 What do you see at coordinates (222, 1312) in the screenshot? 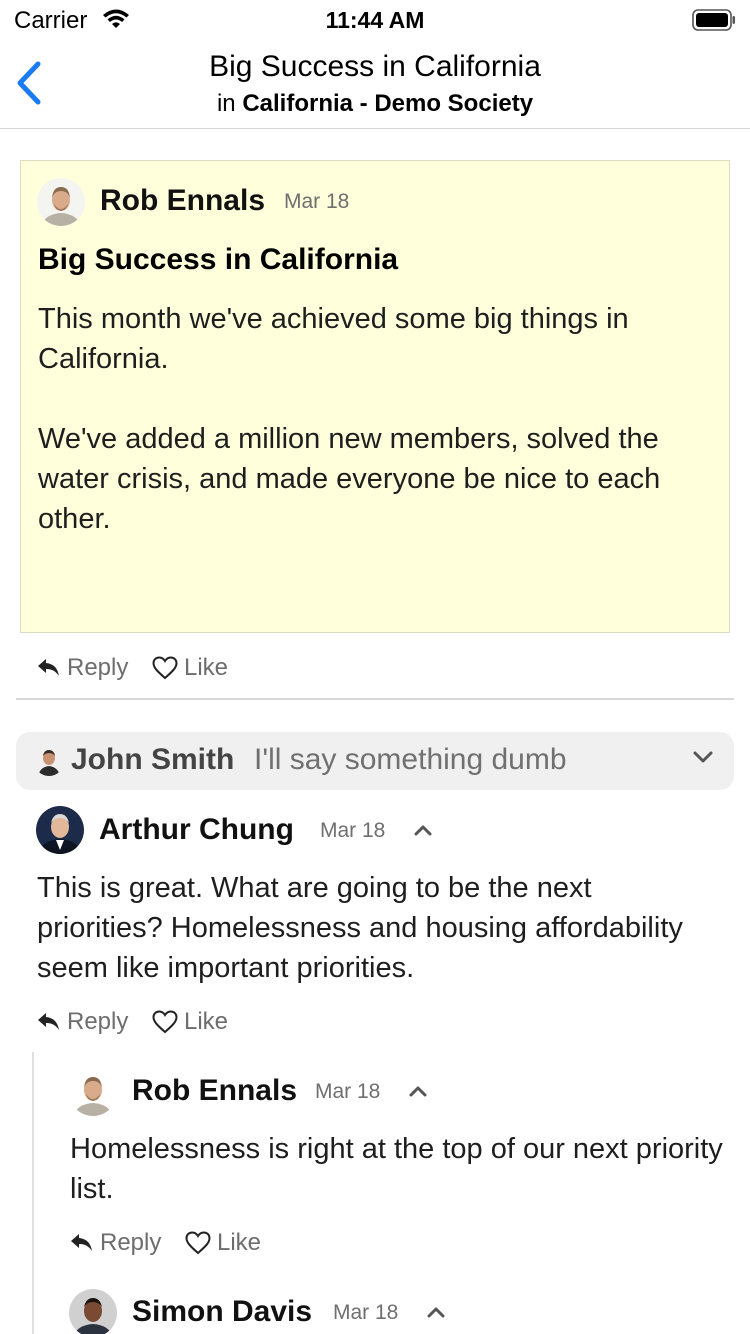
I see `comment-author: Simon Davis` at bounding box center [222, 1312].